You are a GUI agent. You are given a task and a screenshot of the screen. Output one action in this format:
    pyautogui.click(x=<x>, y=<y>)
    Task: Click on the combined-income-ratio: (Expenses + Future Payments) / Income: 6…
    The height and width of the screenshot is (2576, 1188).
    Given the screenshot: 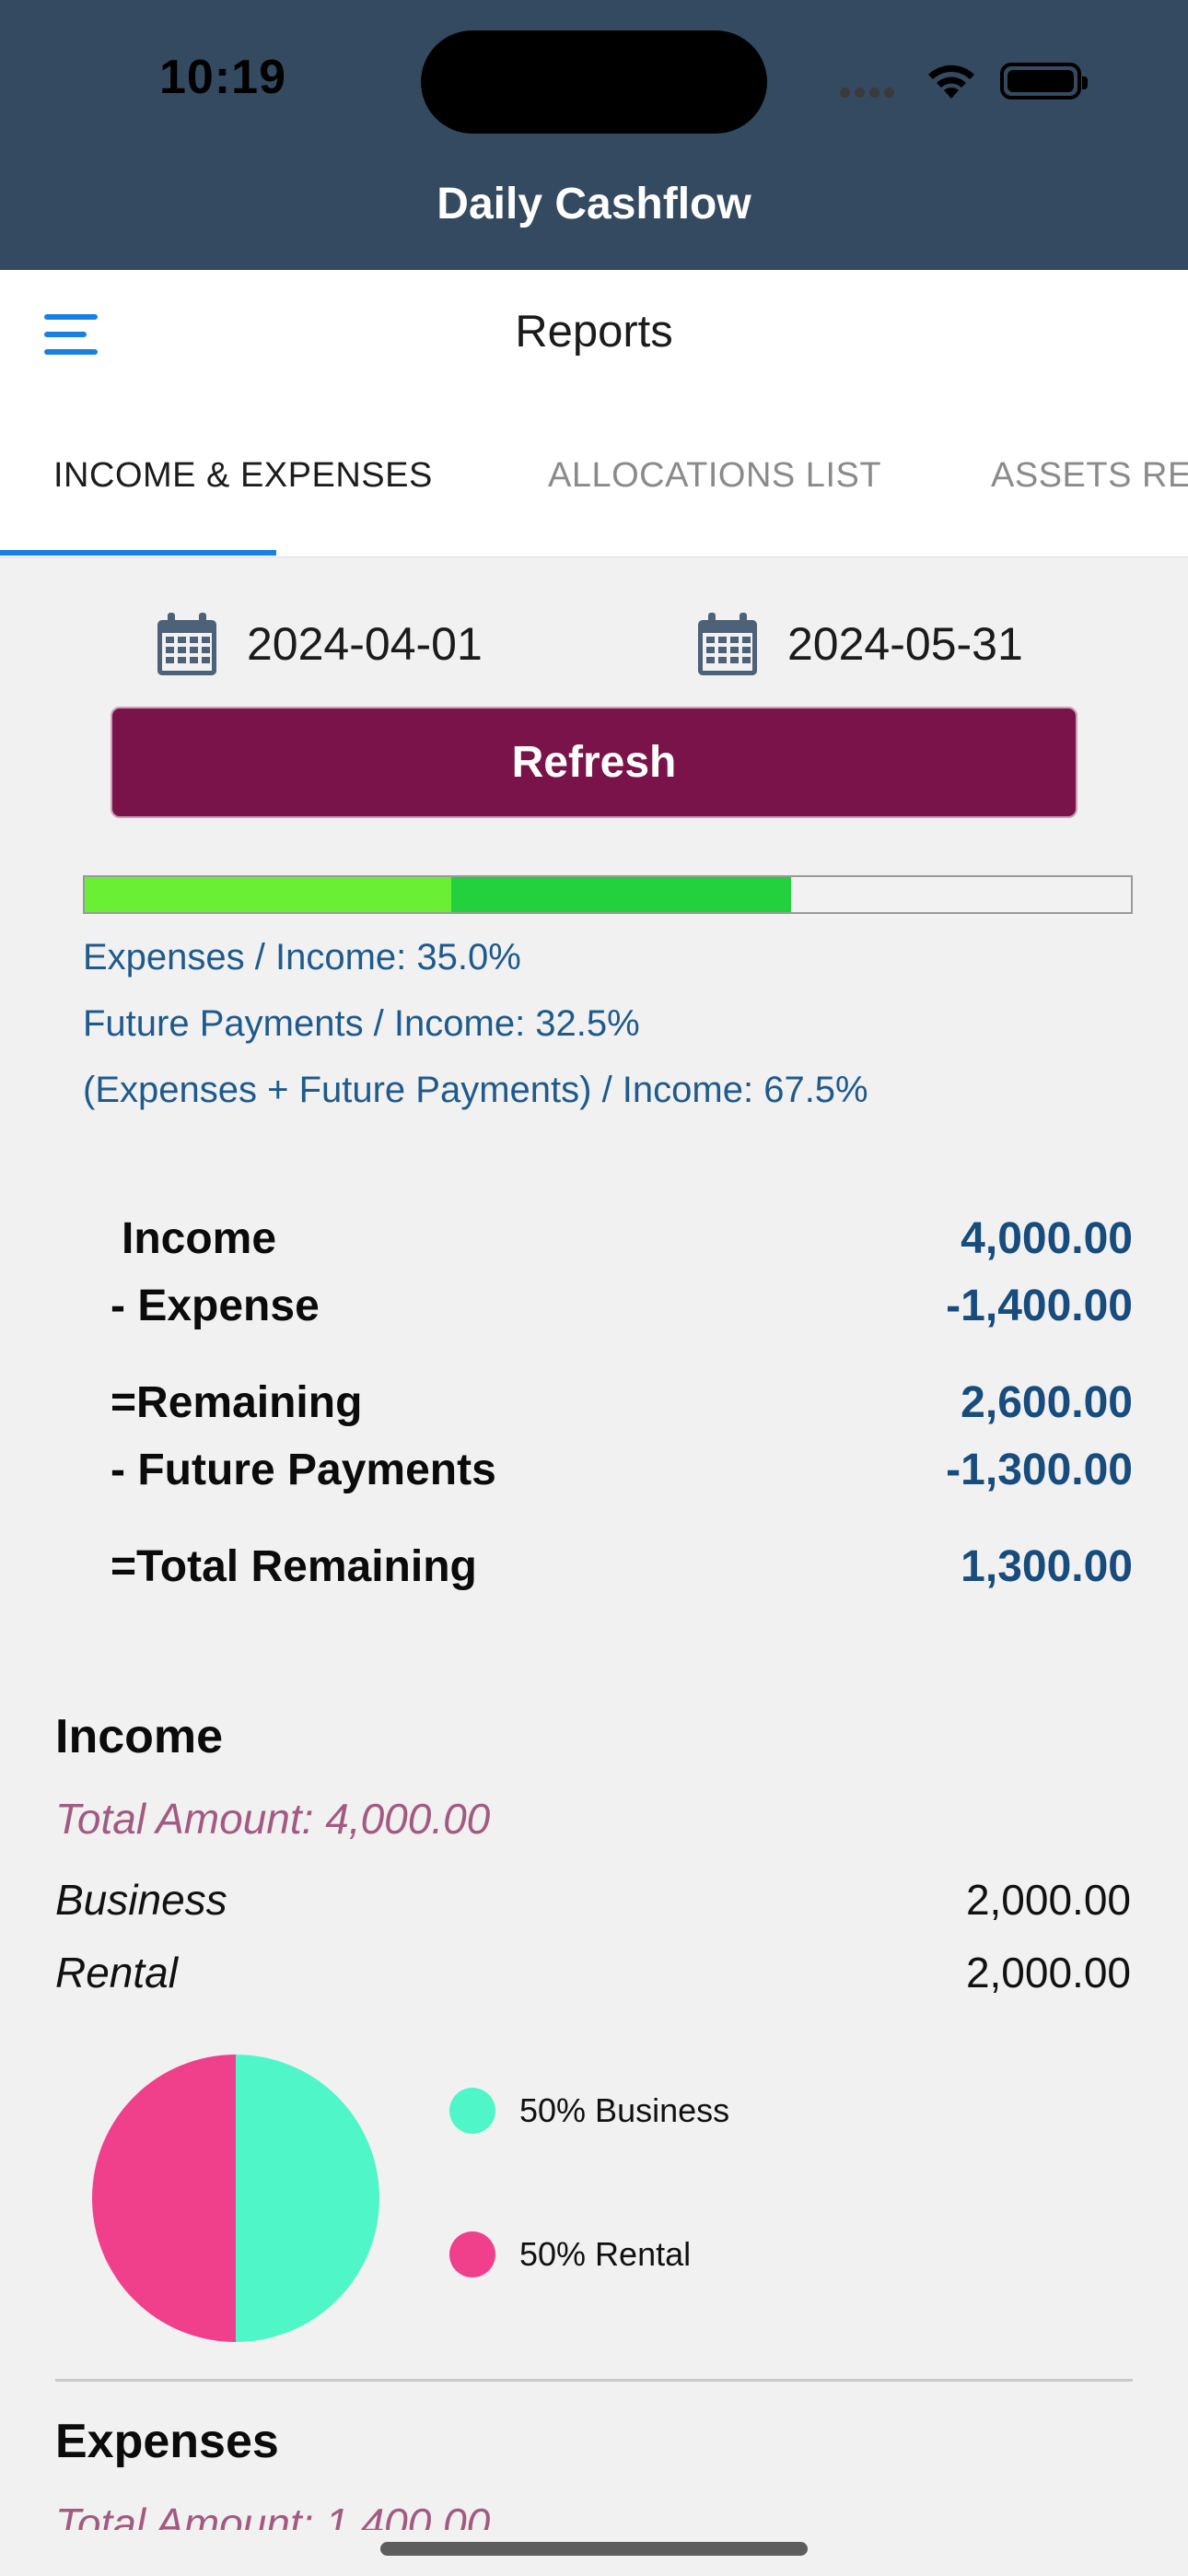 What is the action you would take?
    pyautogui.click(x=476, y=1090)
    